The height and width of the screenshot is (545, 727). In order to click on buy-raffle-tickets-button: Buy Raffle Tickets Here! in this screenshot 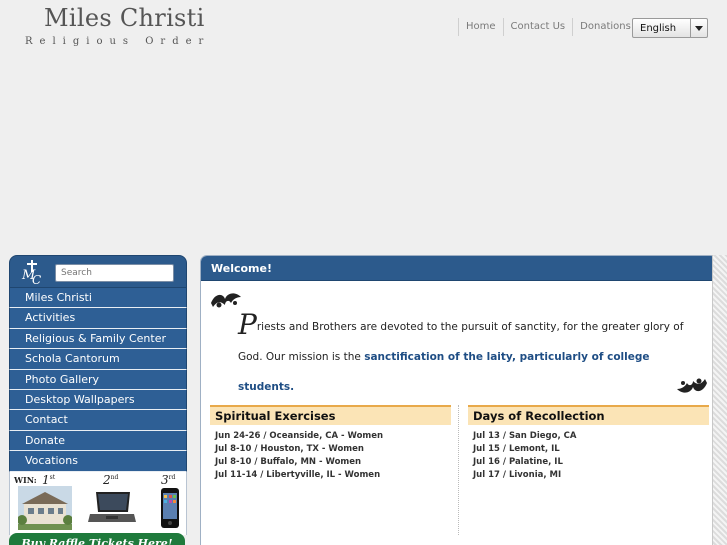, I will do `click(97, 539)`.